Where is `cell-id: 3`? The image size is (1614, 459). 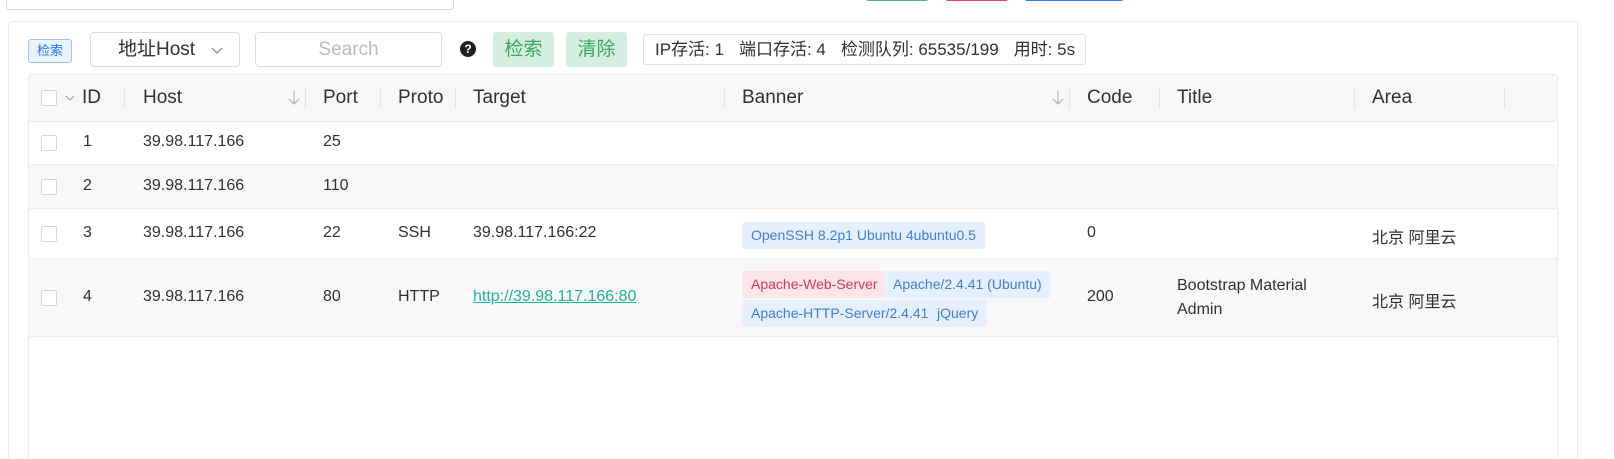 cell-id: 3 is located at coordinates (87, 232).